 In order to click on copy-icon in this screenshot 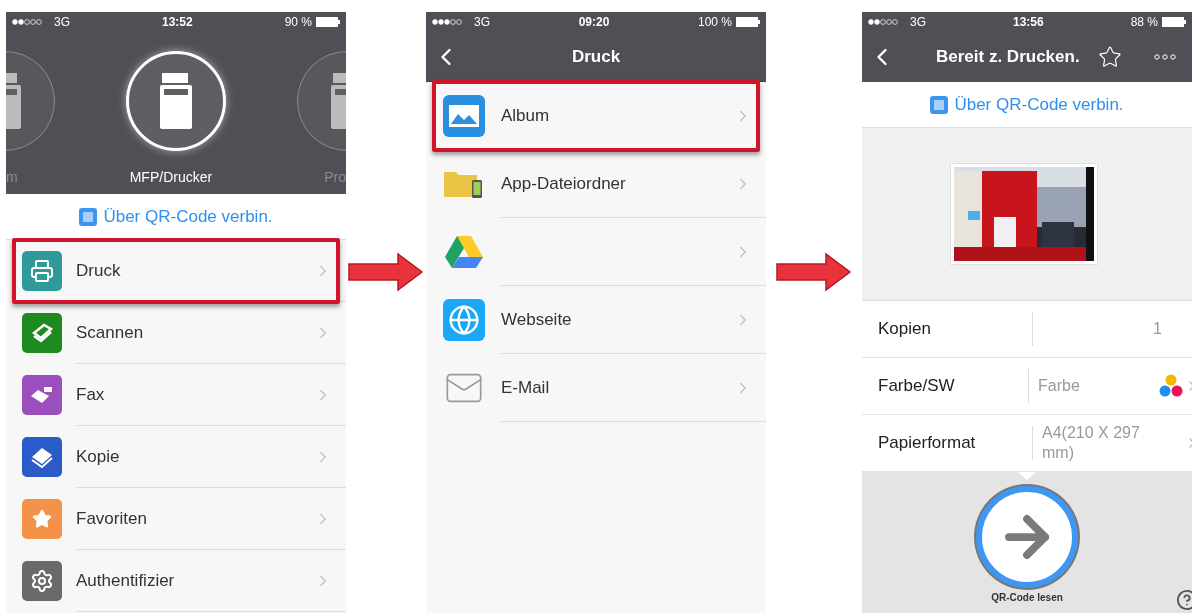, I will do `click(42, 457)`.